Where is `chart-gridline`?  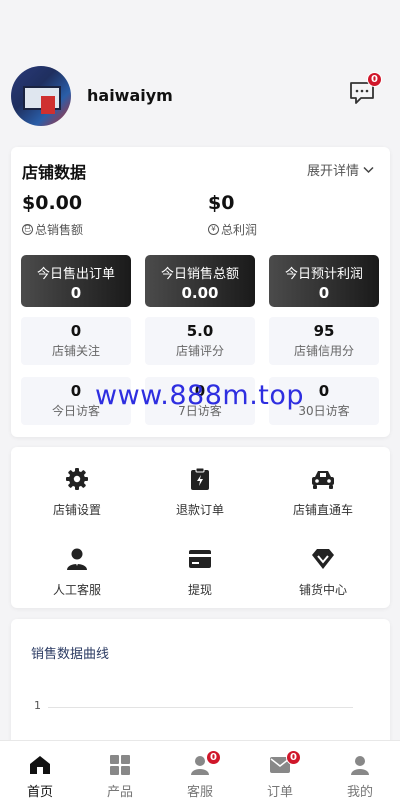
chart-gridline is located at coordinates (200, 707).